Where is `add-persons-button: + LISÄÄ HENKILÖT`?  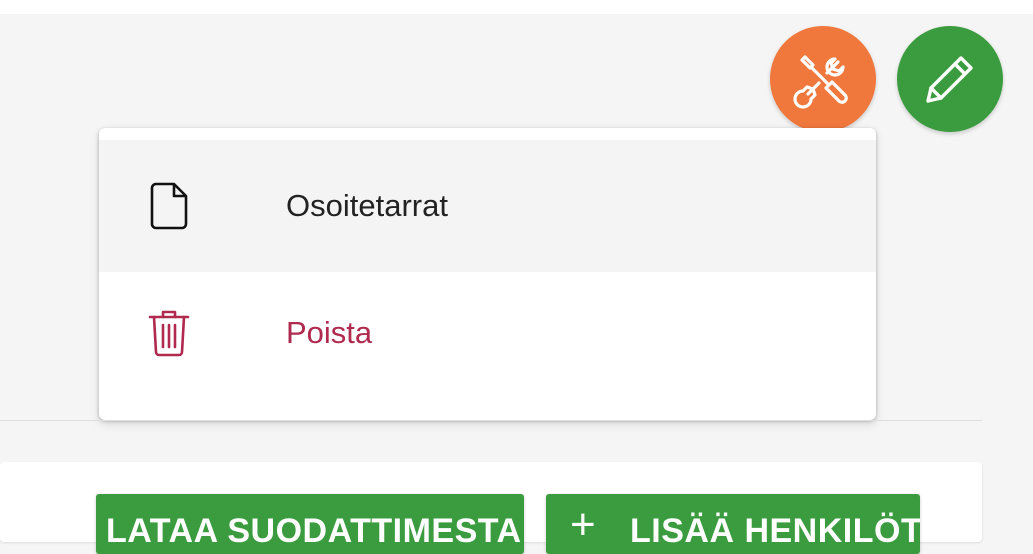 add-persons-button: + LISÄÄ HENKILÖT is located at coordinates (733, 524).